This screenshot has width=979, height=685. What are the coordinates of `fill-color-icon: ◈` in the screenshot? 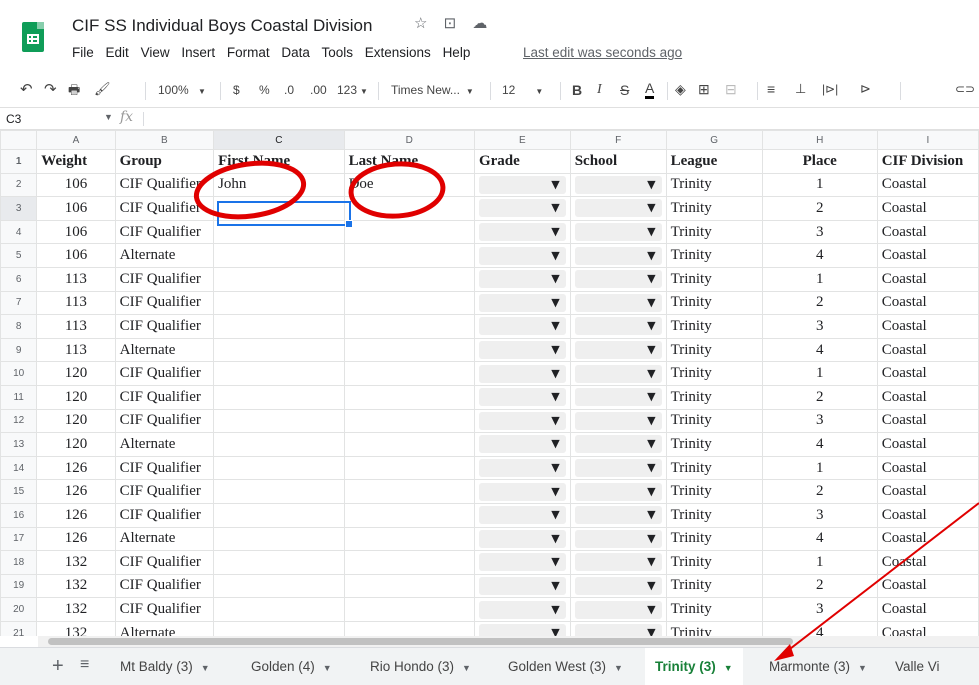 It's located at (680, 89).